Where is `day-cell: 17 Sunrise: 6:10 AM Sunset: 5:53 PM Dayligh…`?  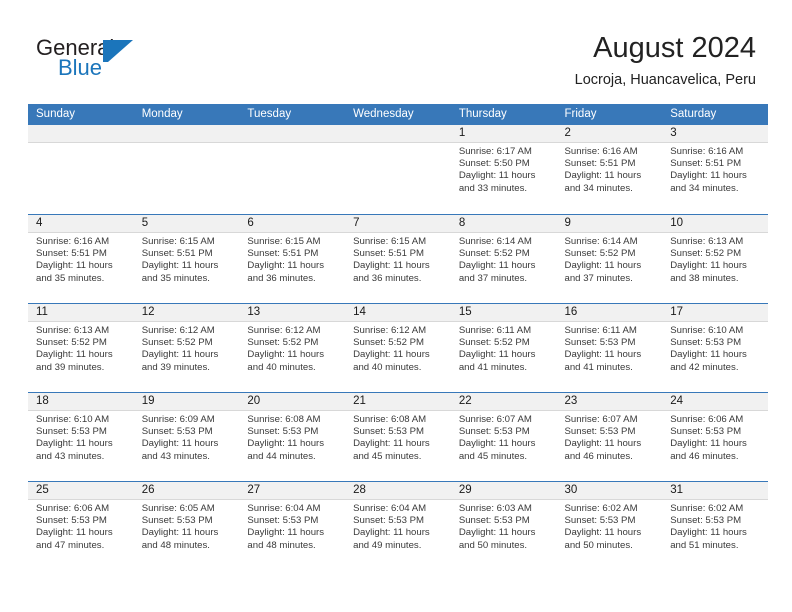
day-cell: 17 Sunrise: 6:10 AM Sunset: 5:53 PM Dayligh… is located at coordinates (715, 348).